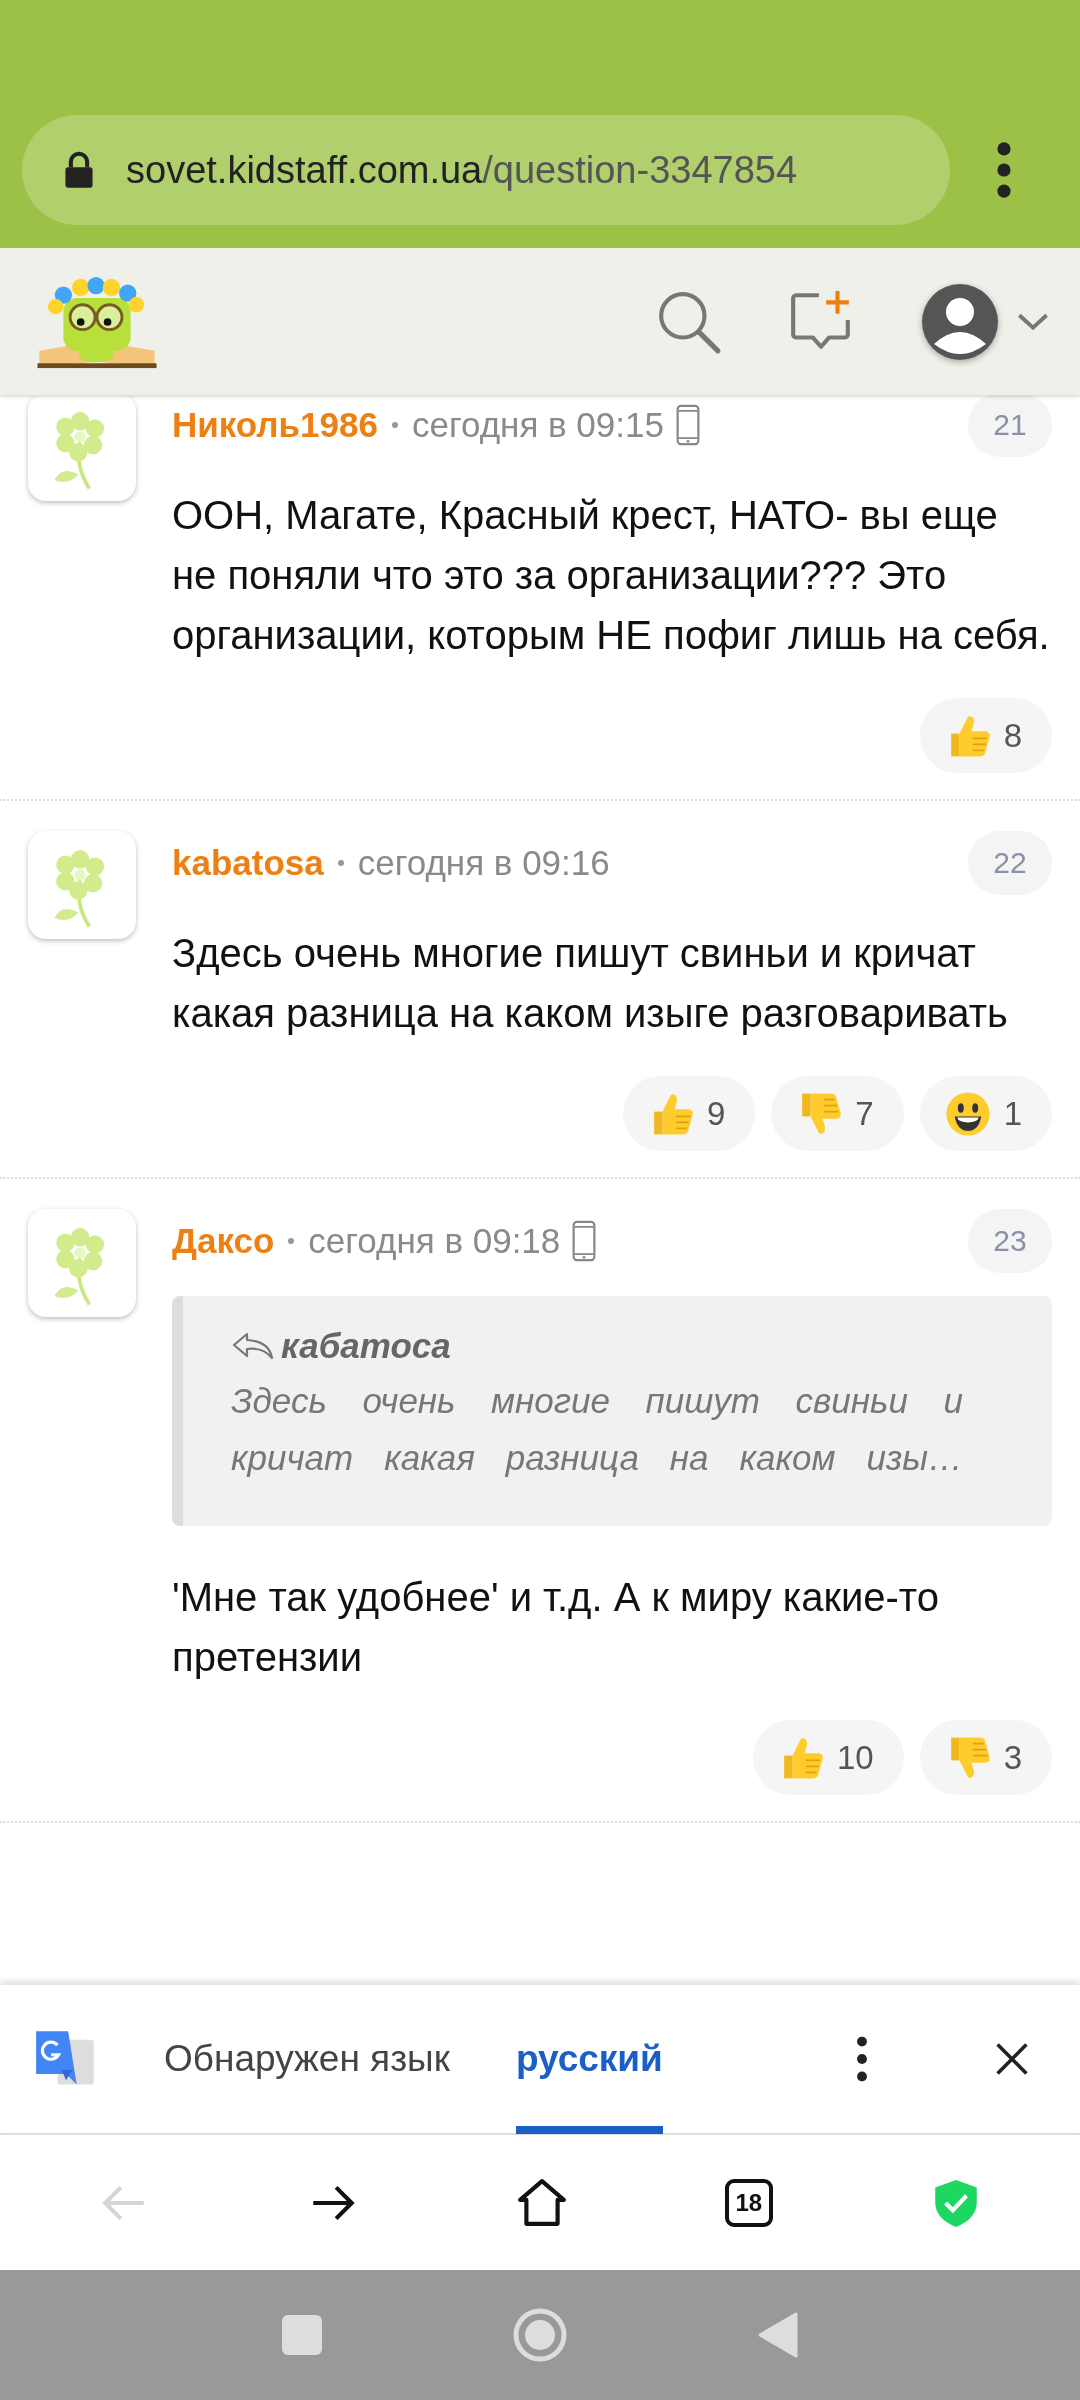  Describe the element at coordinates (967, 1113) in the screenshot. I see `smiley-icon` at that location.